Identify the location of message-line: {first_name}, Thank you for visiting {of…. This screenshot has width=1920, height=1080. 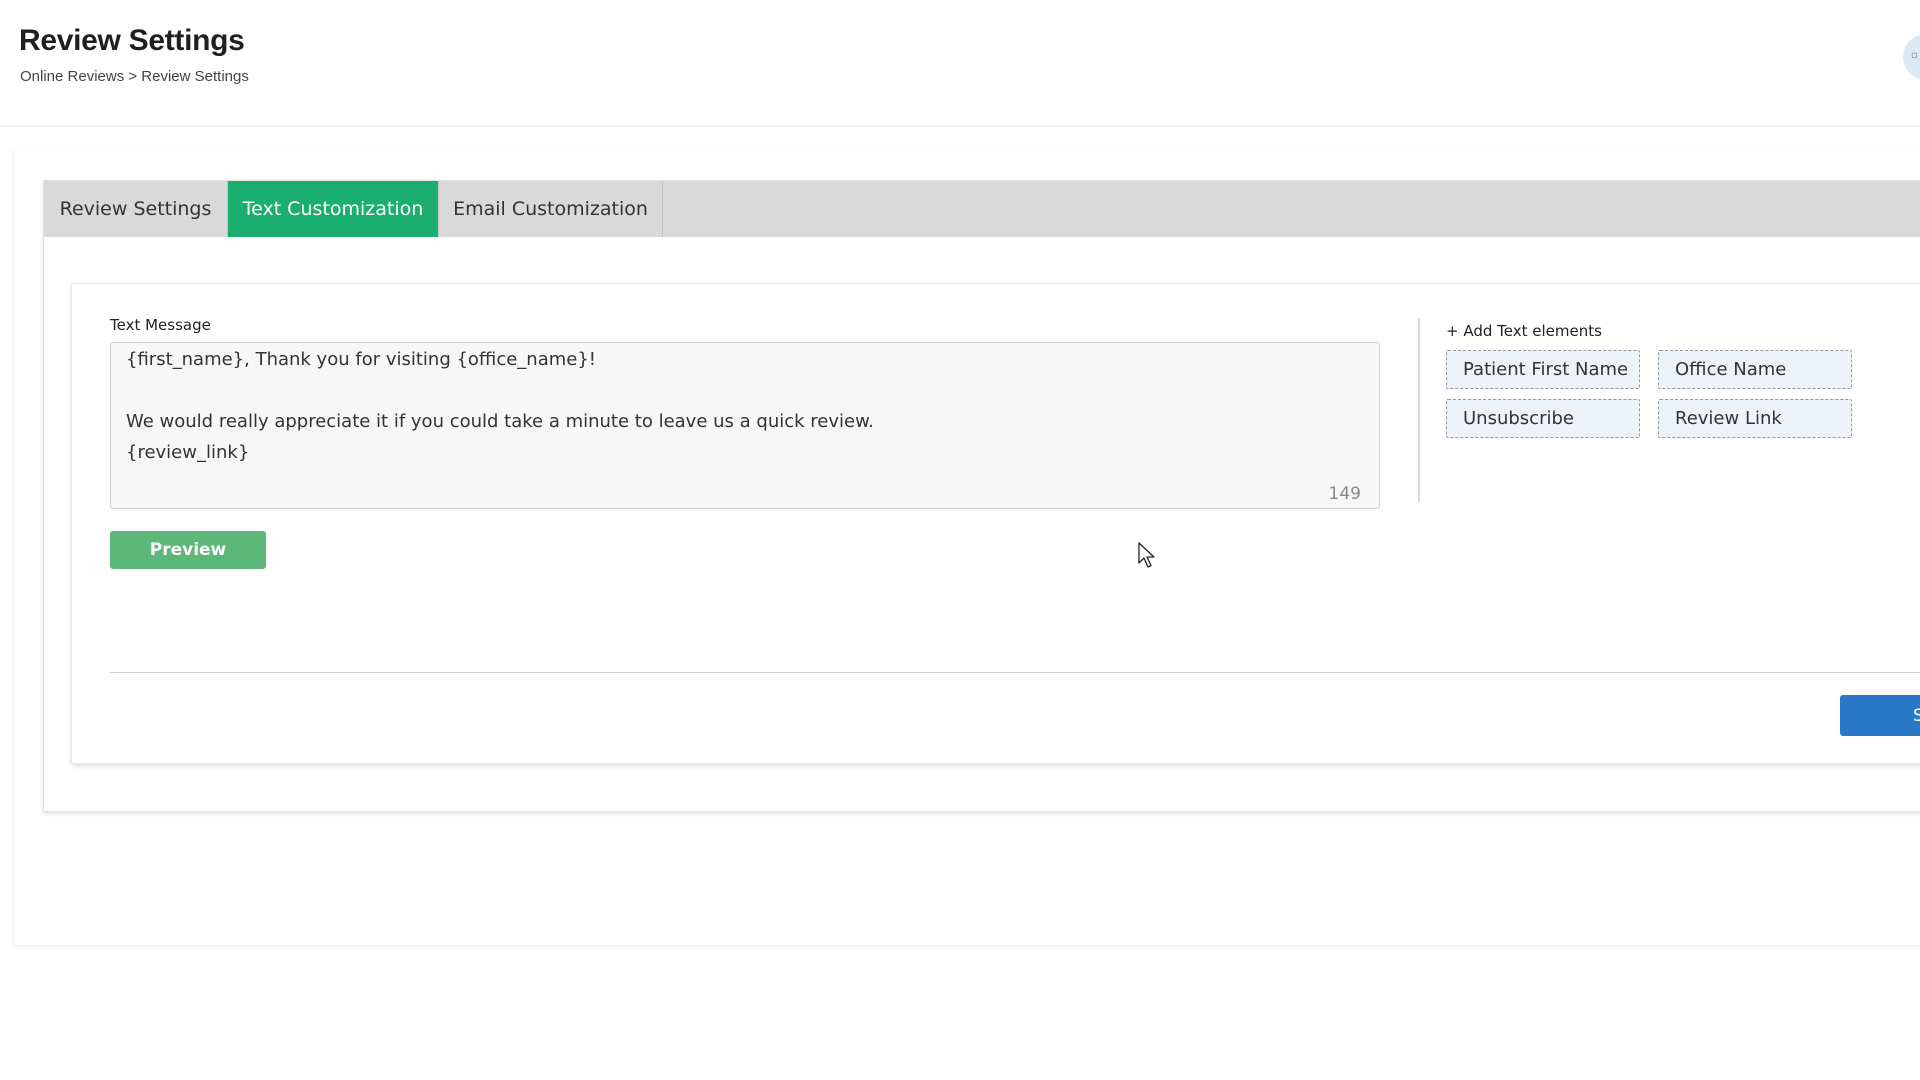
(361, 359).